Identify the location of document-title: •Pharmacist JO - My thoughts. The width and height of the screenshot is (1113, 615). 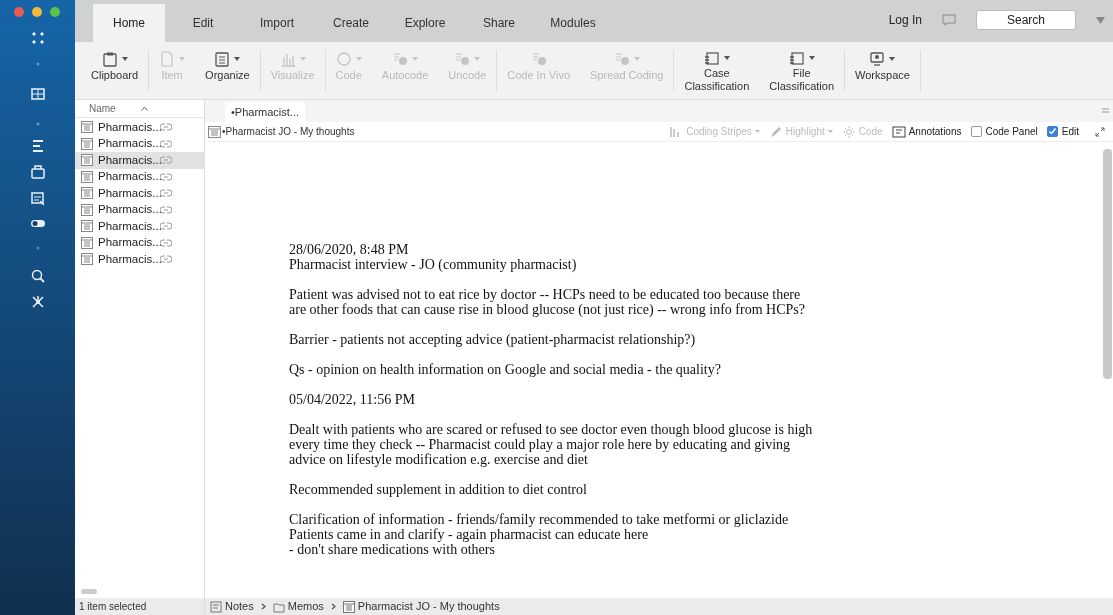
(288, 132).